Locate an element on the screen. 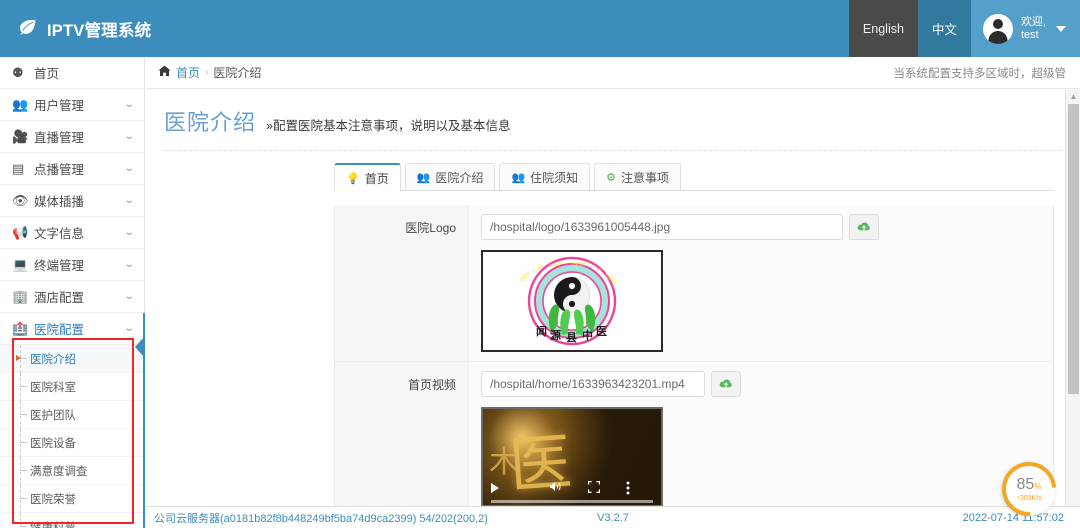  home-video-player: 木 医 is located at coordinates (572, 457).